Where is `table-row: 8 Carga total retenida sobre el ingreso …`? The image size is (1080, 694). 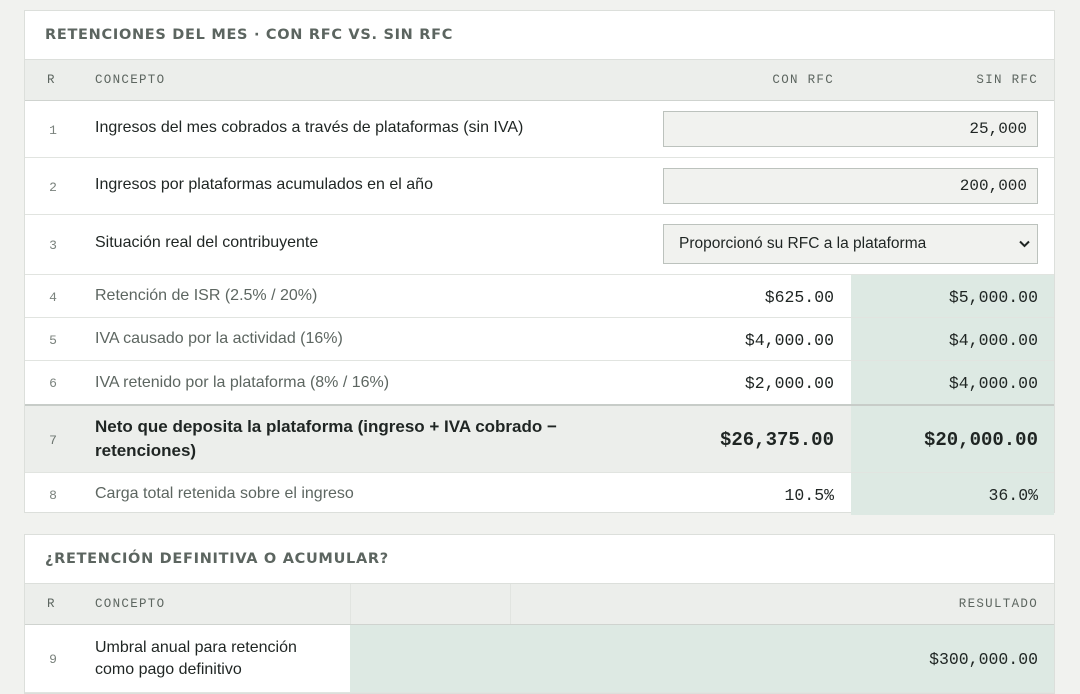
table-row: 8 Carga total retenida sobre el ingreso … is located at coordinates (539, 494).